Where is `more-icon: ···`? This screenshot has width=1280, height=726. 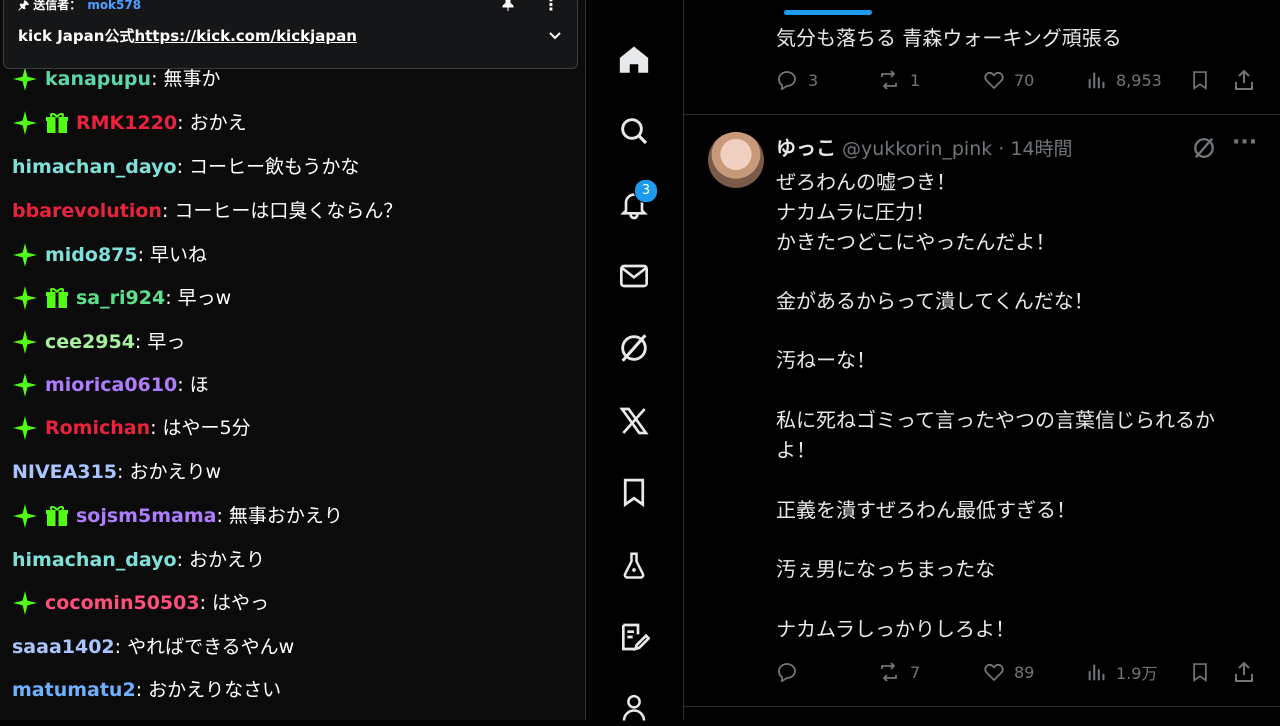
more-icon: ··· is located at coordinates (1244, 142).